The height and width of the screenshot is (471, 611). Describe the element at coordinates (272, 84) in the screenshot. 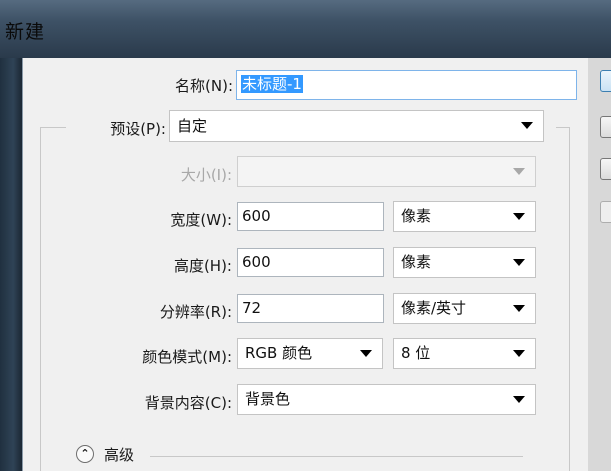

I see `name-selected-text: 未标题-1` at that location.